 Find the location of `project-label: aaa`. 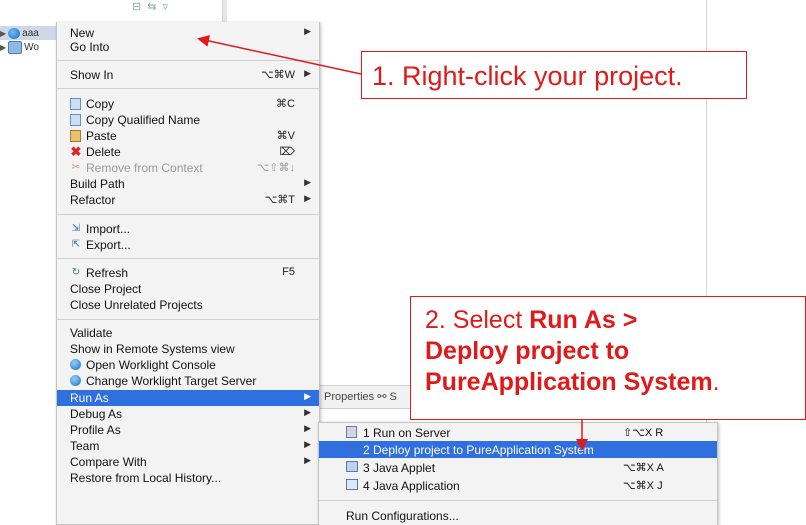

project-label: aaa is located at coordinates (30, 33).